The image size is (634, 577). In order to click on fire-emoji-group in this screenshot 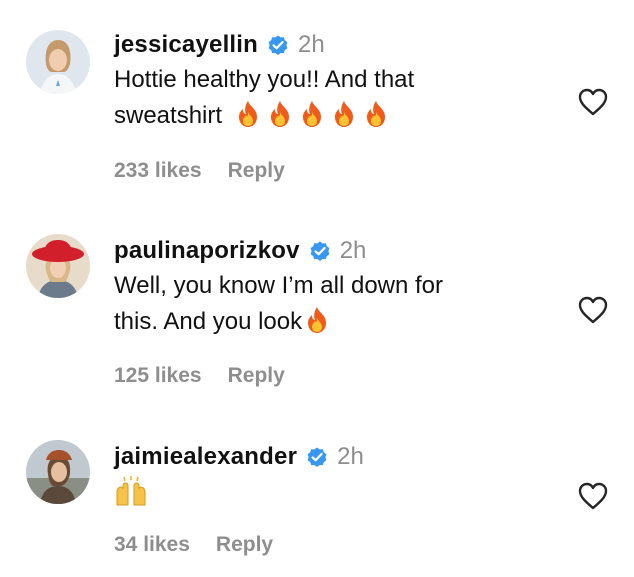, I will do `click(315, 115)`.